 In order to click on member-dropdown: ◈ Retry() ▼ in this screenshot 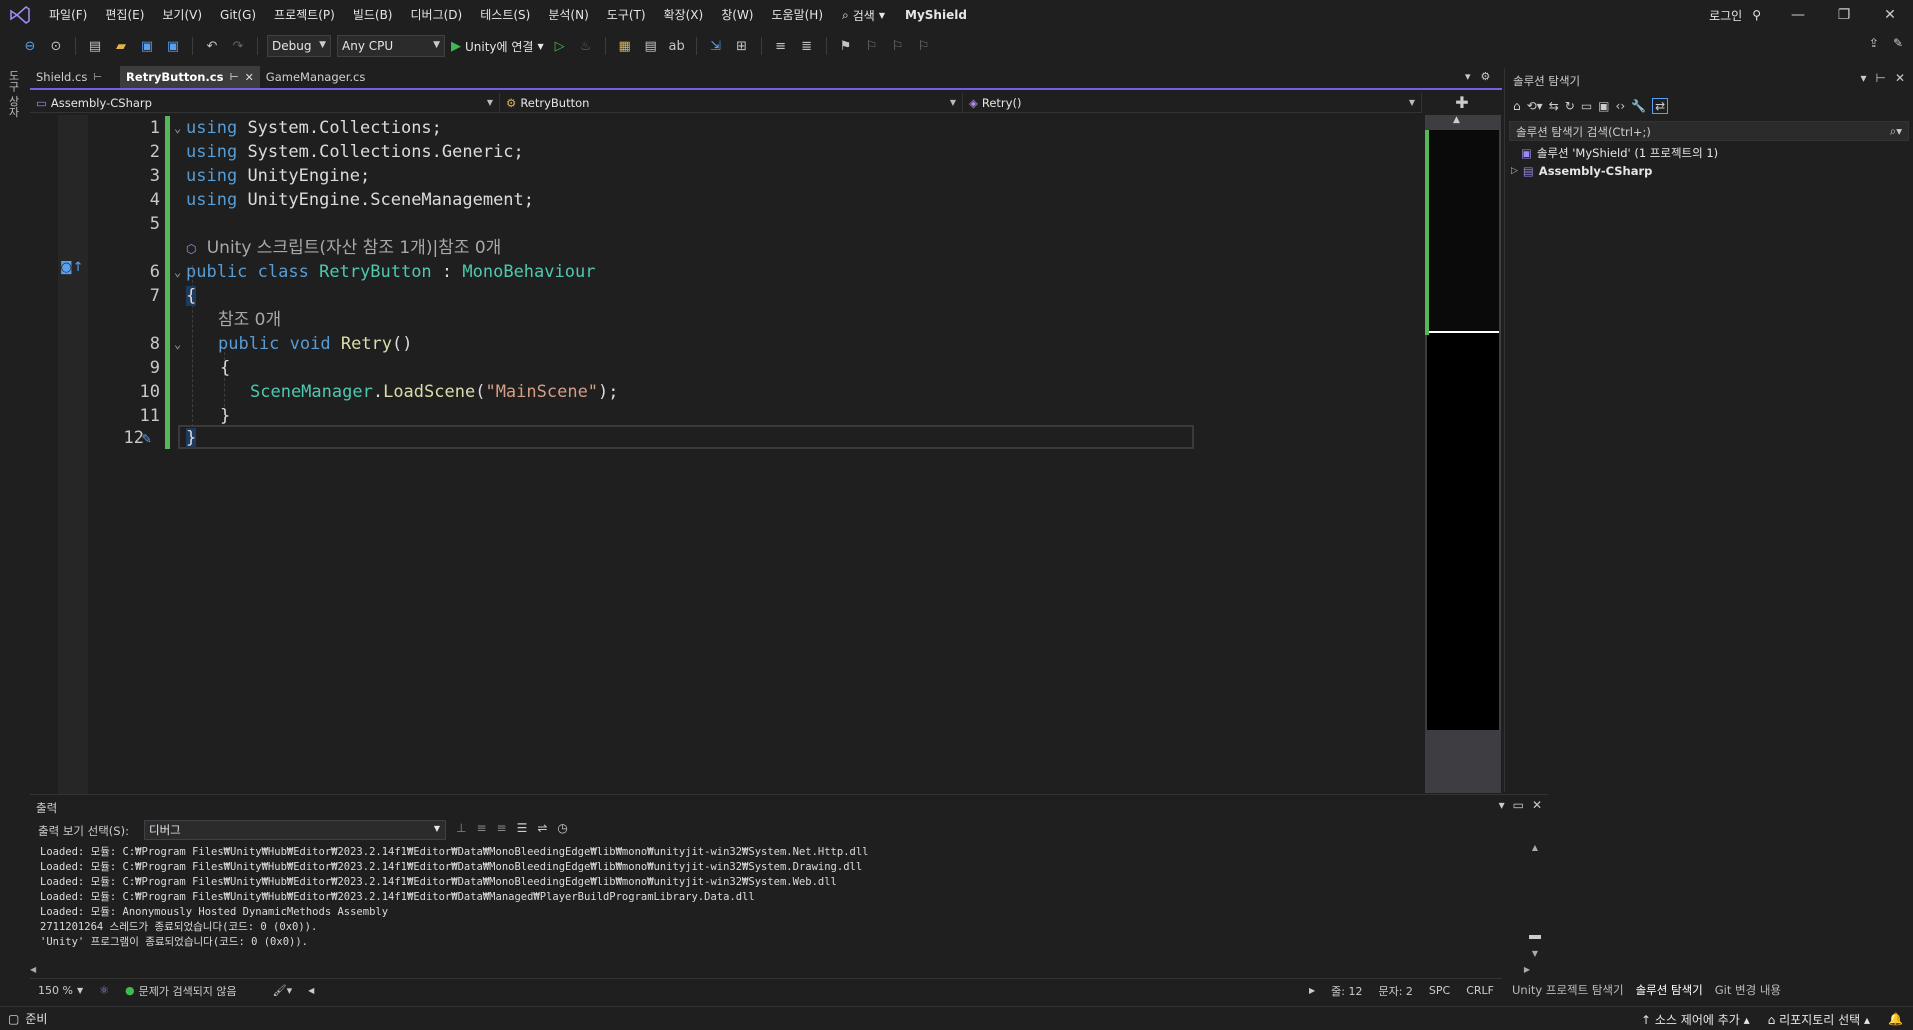, I will do `click(1192, 102)`.